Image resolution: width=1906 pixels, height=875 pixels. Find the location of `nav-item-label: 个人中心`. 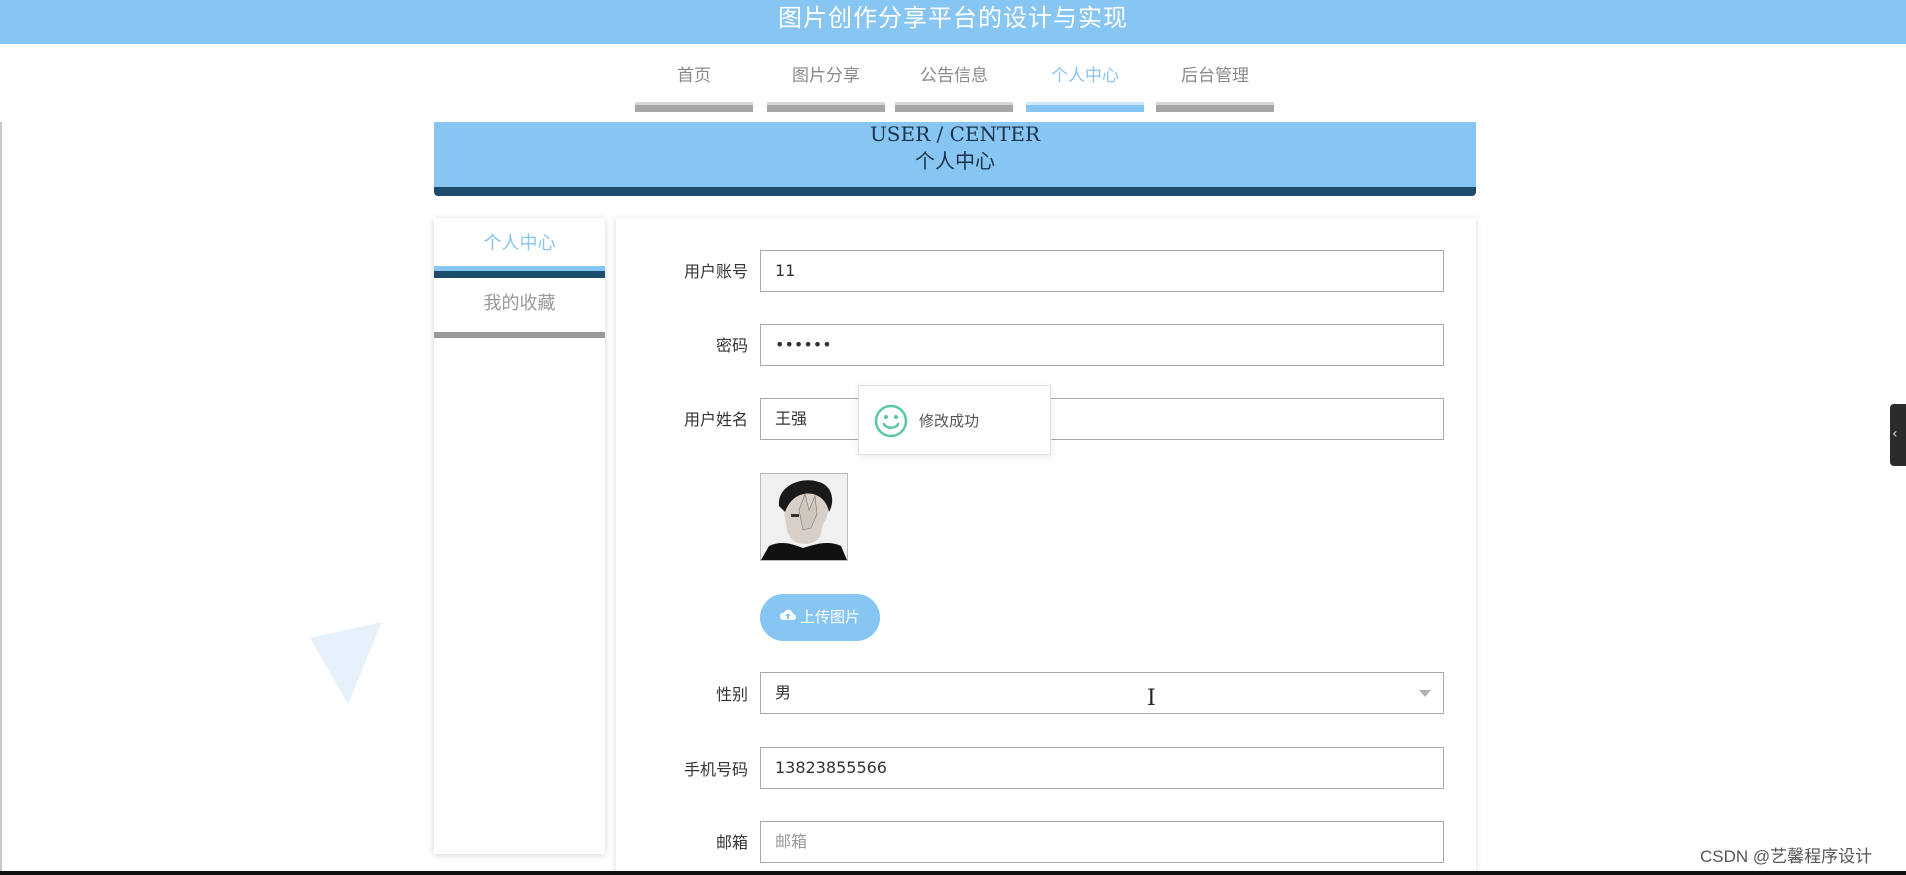

nav-item-label: 个人中心 is located at coordinates (1085, 76).